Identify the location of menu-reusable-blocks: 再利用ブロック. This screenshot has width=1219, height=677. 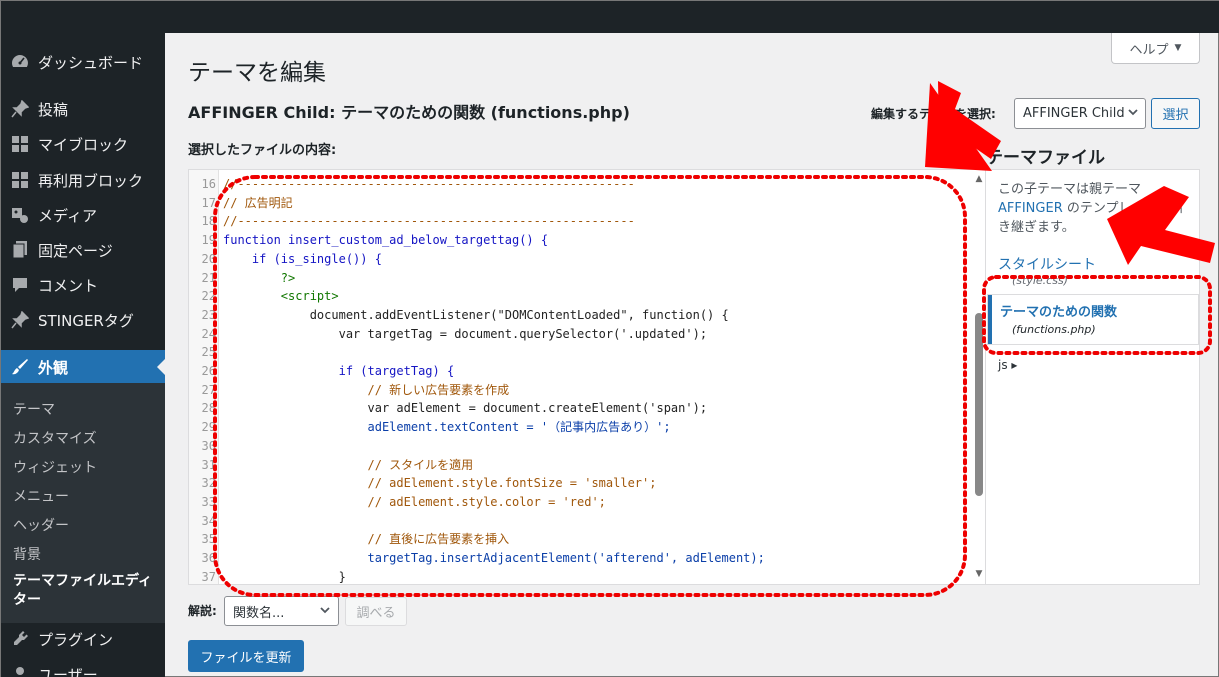
(83, 180).